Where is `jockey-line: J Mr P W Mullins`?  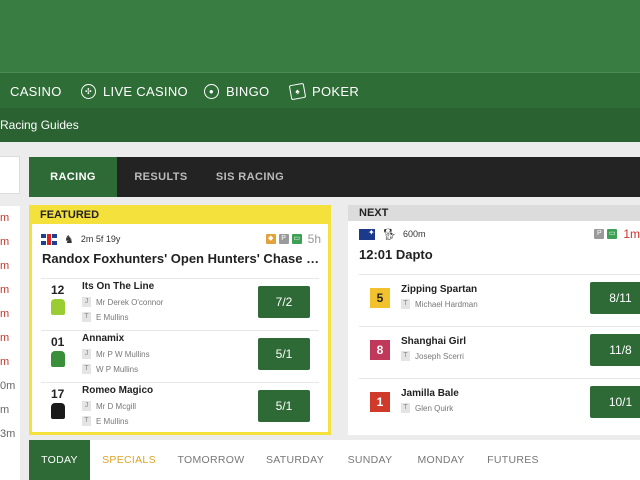
jockey-line: J Mr P W Mullins is located at coordinates (116, 354).